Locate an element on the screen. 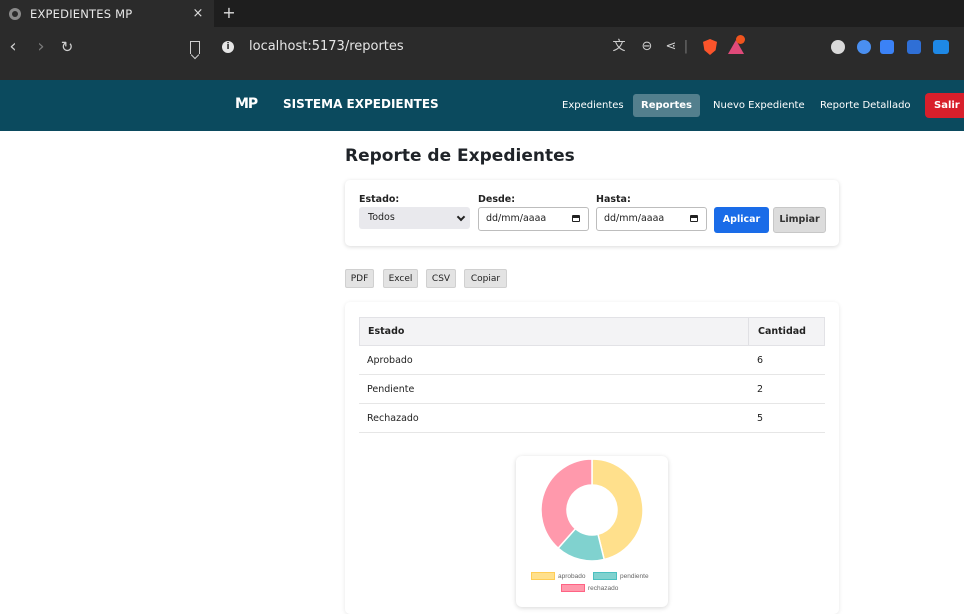 The height and width of the screenshot is (614, 964). back-icon: ‹ is located at coordinates (13, 47).